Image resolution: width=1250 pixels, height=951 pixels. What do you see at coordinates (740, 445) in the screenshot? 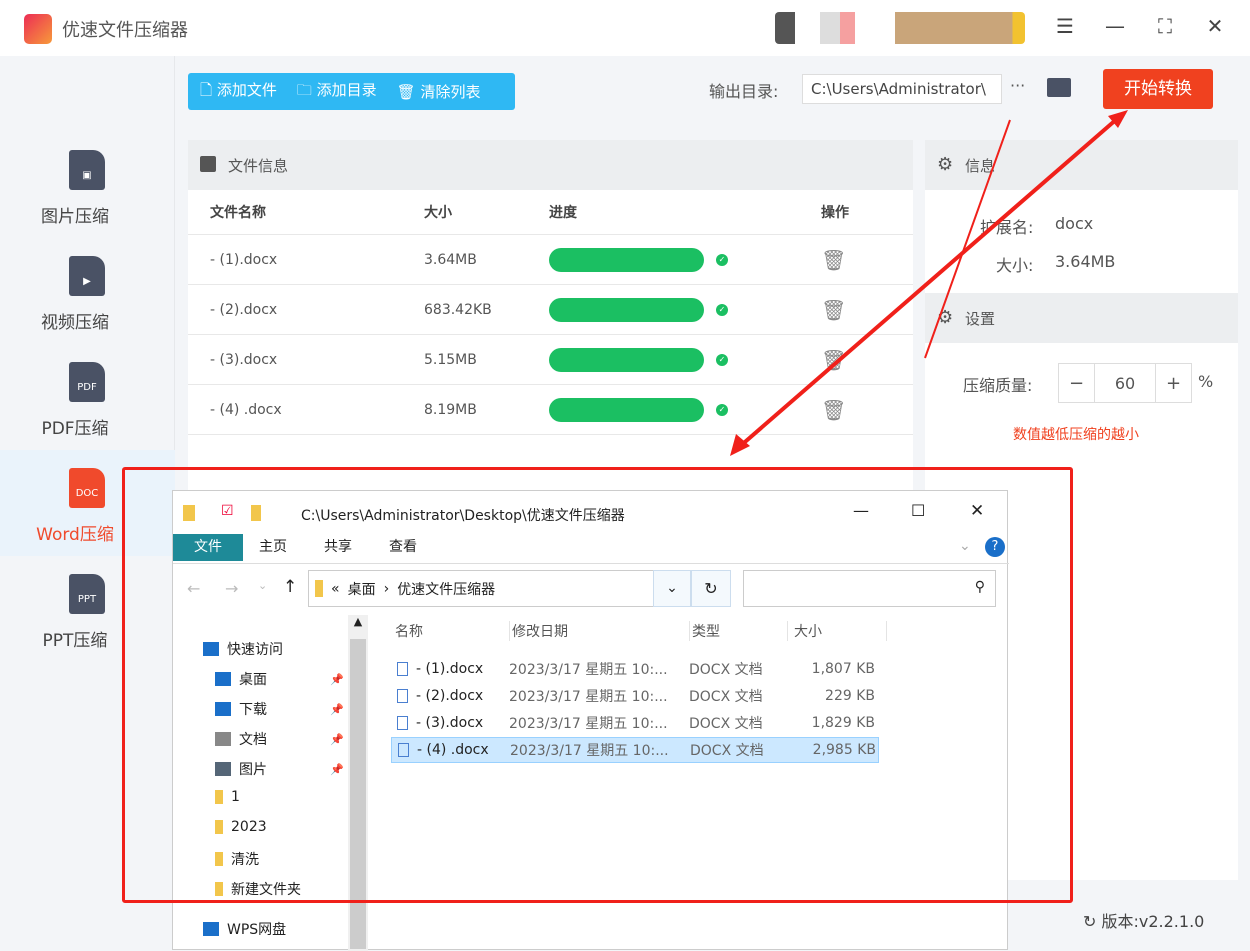
I see `arrowhead` at bounding box center [740, 445].